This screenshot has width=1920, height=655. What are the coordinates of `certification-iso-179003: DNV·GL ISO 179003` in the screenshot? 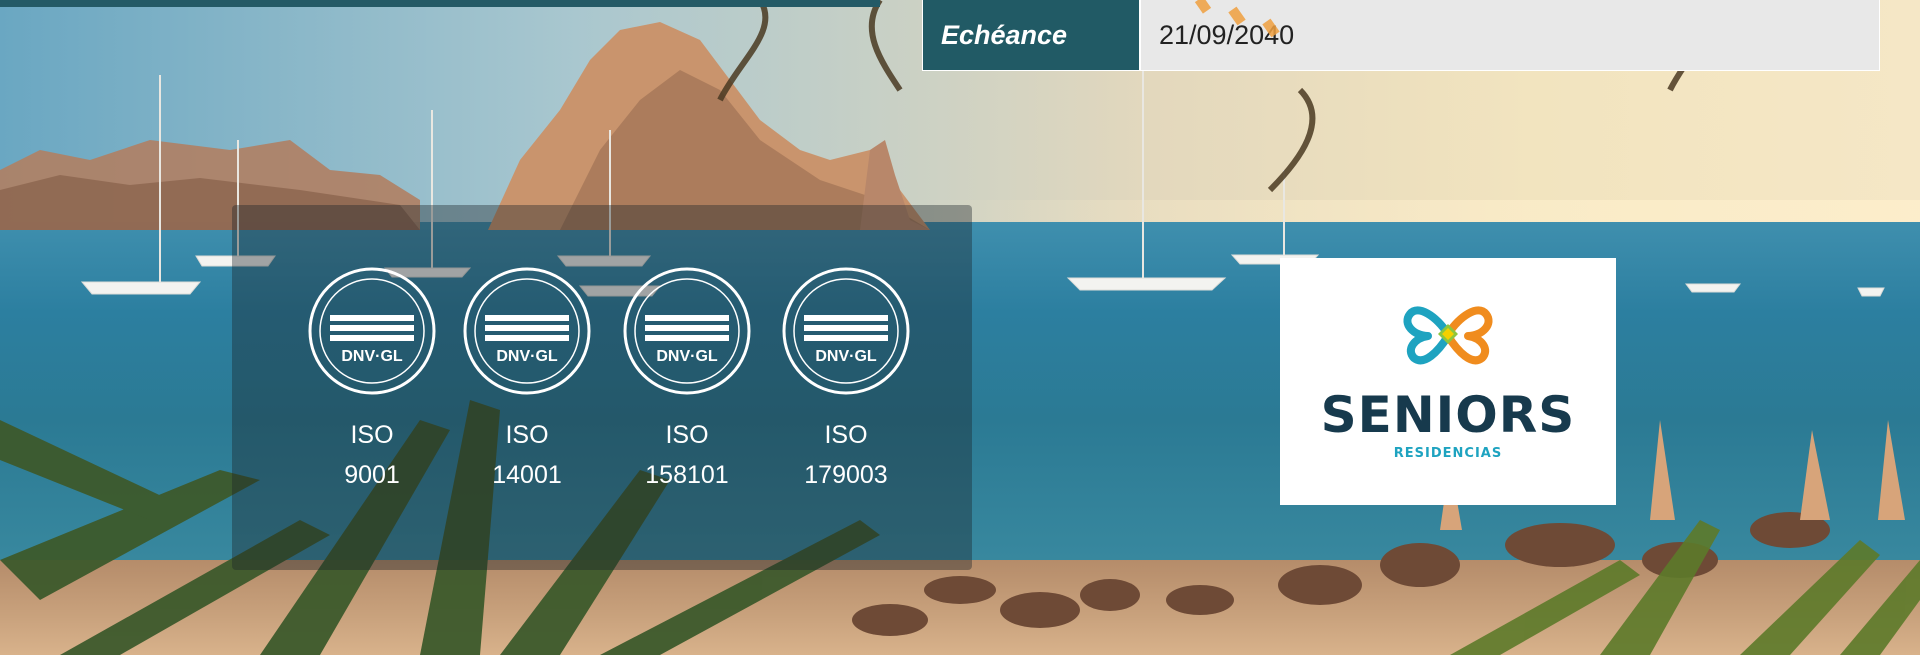 It's located at (846, 380).